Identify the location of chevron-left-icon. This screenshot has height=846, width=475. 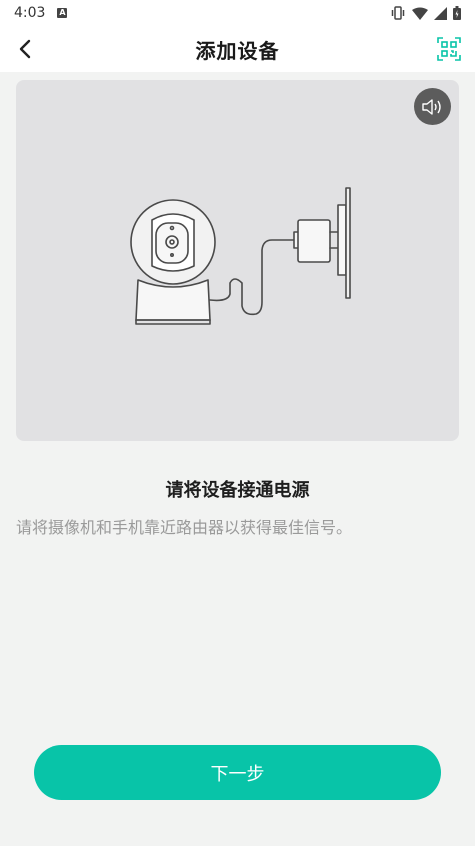
(25, 49).